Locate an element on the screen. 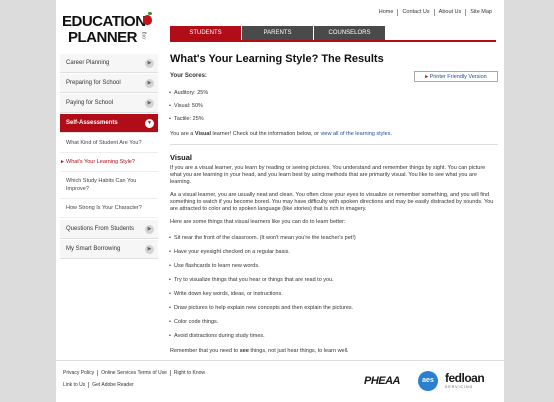  sidebar-item-paying-for-school: Paying for School ▶ is located at coordinates (109, 103).